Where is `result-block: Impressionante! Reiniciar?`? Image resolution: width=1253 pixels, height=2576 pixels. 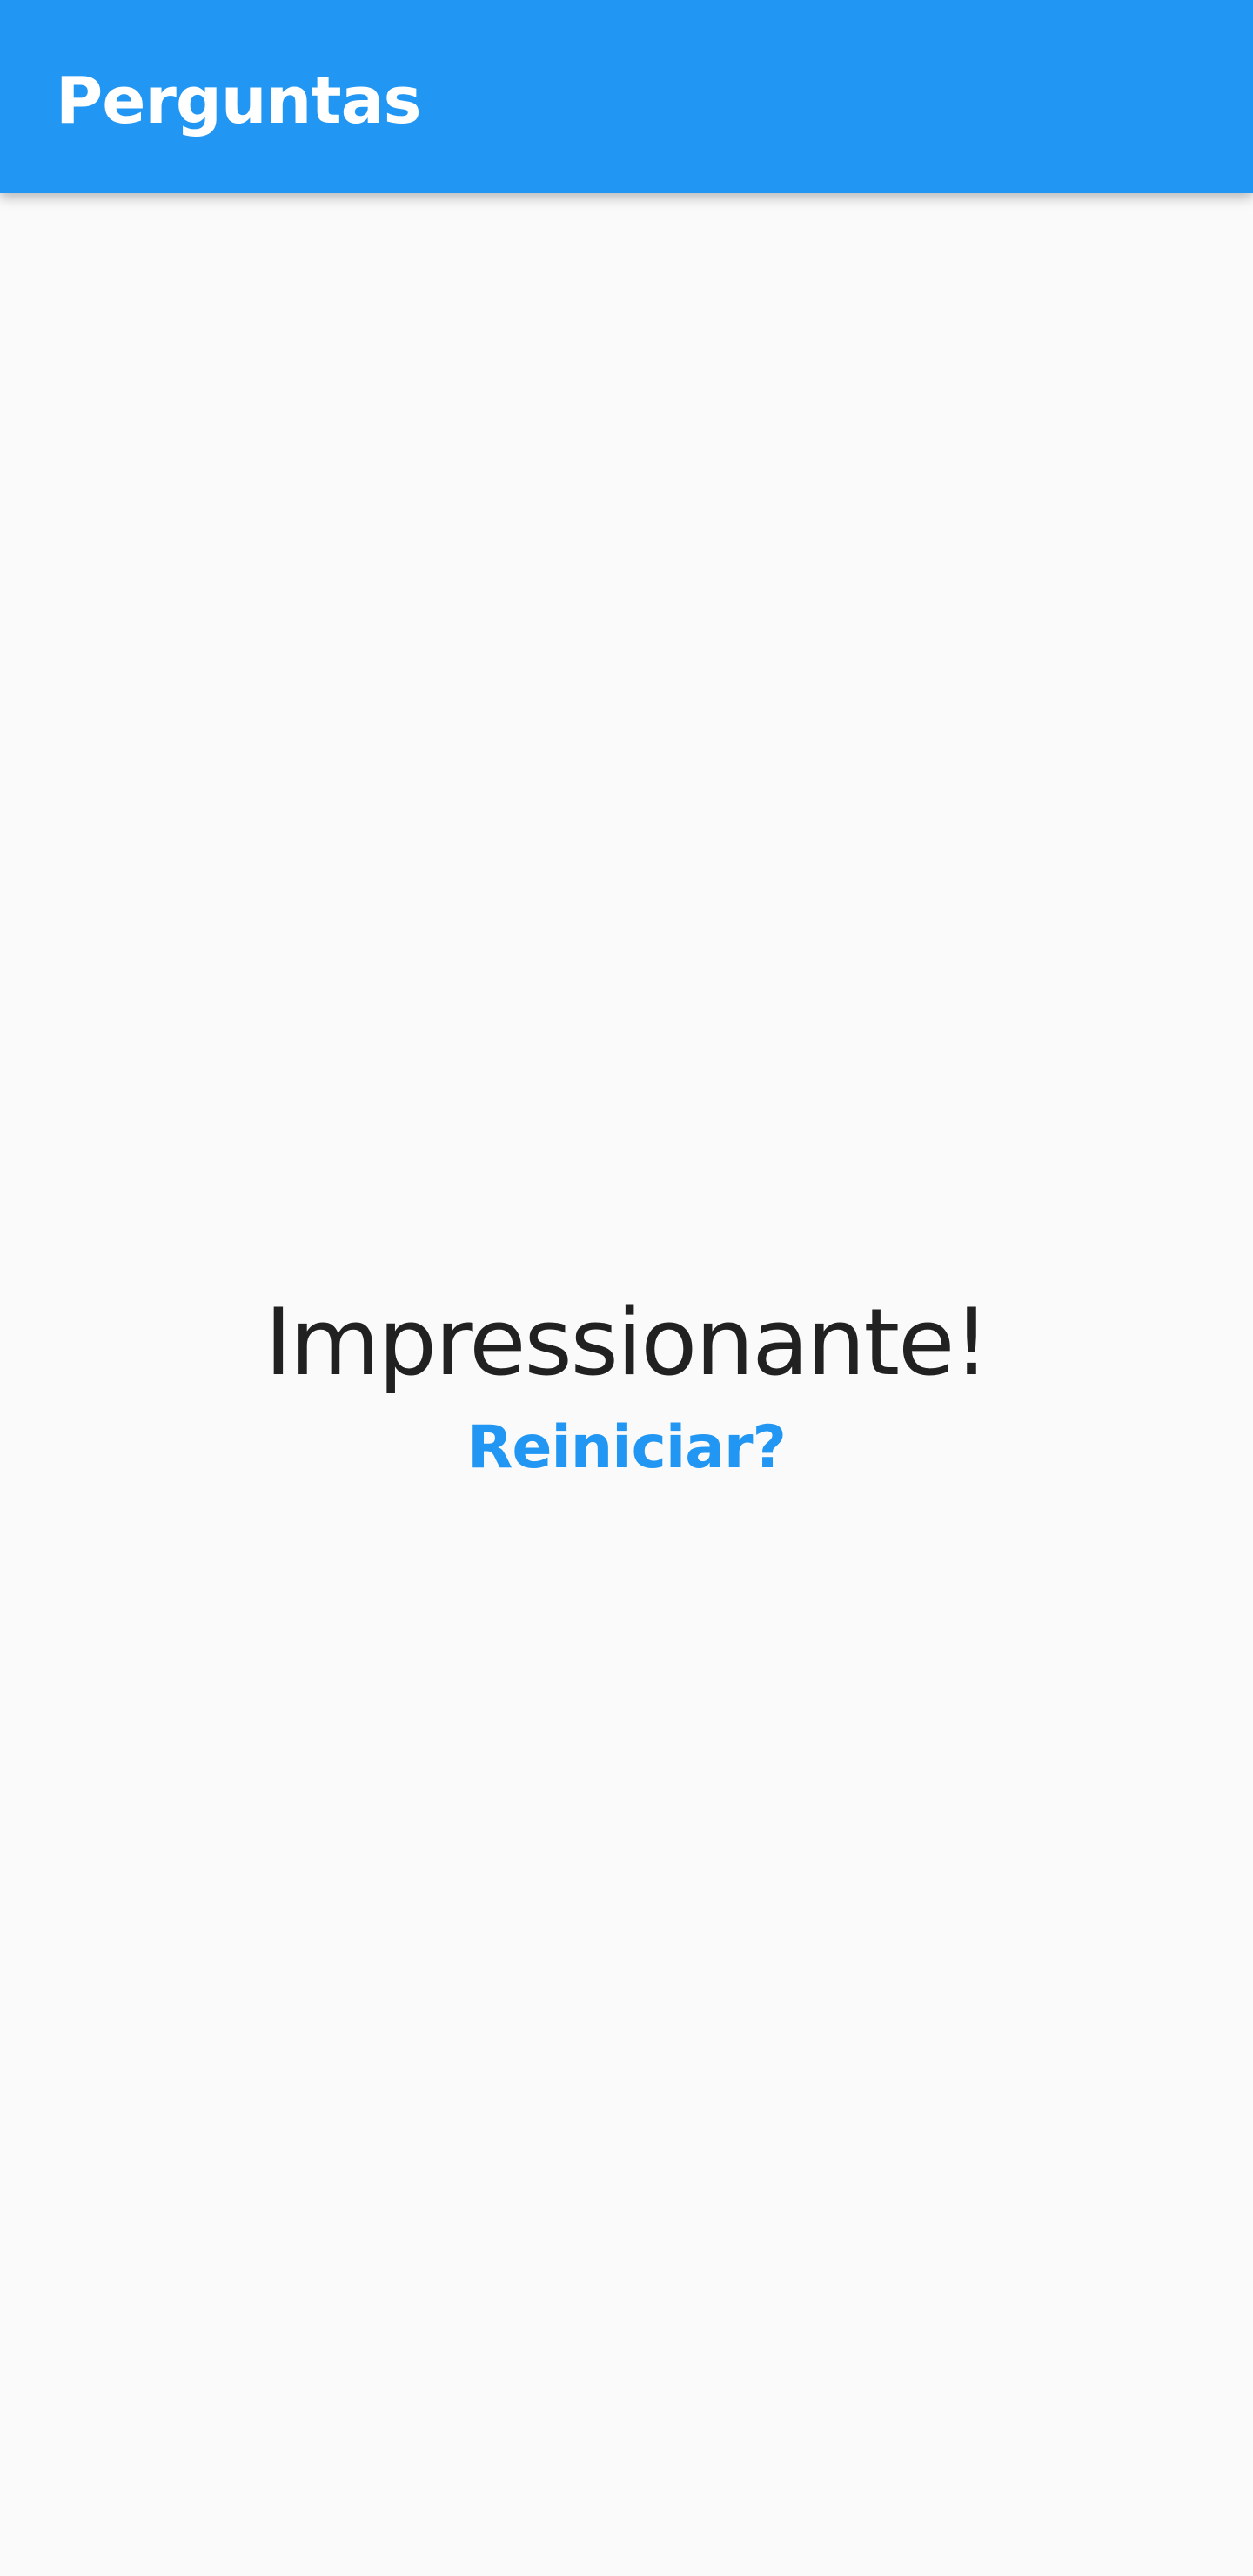
result-block: Impressionante! Reiniciar? is located at coordinates (626, 1386).